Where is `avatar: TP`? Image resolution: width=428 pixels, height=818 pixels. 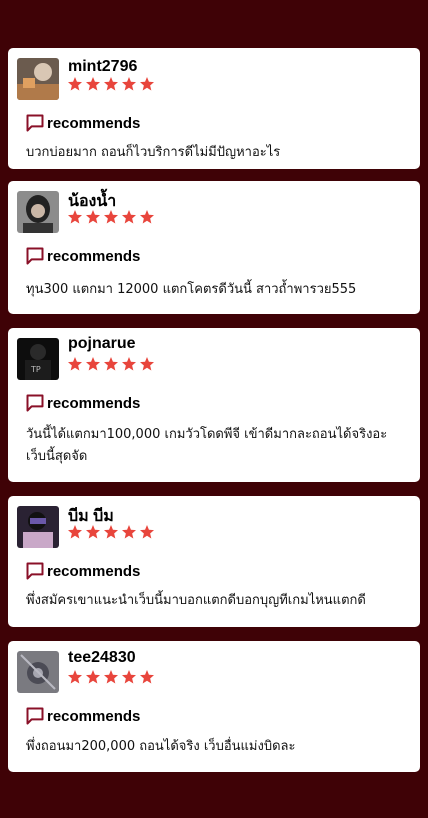
avatar: TP is located at coordinates (38, 359).